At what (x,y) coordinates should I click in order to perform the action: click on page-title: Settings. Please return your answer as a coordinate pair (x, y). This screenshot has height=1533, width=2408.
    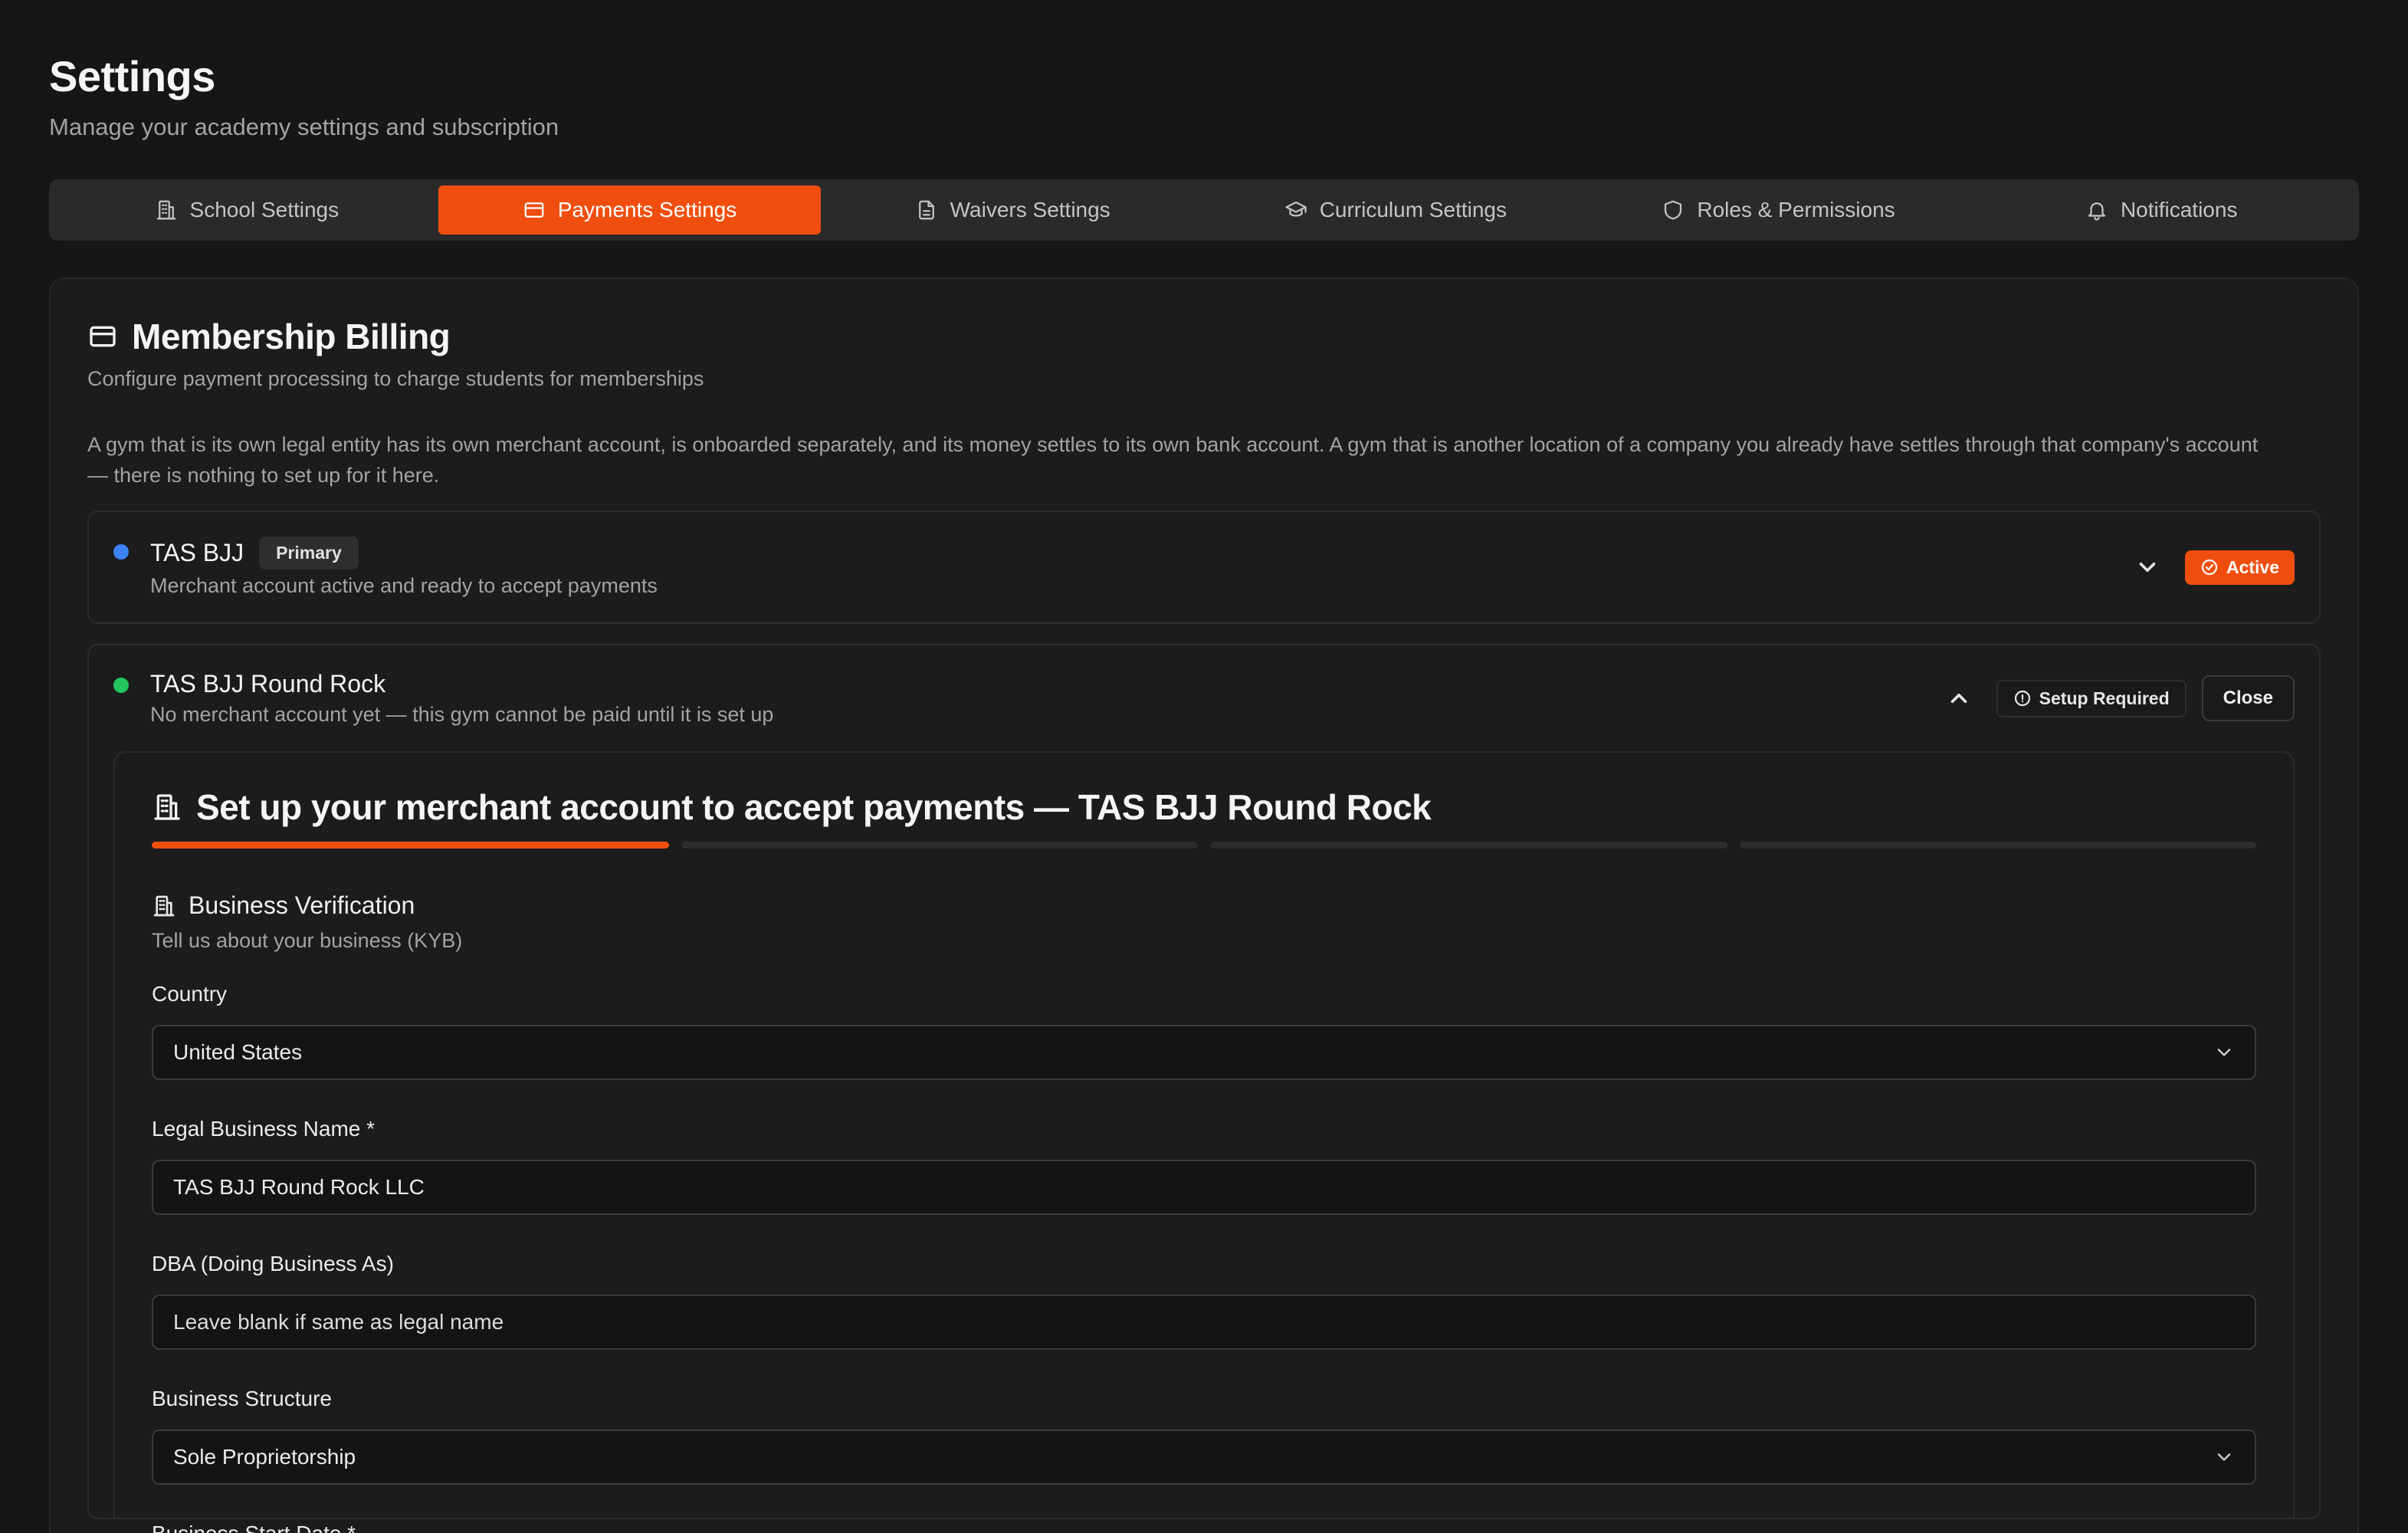
    Looking at the image, I should click on (132, 76).